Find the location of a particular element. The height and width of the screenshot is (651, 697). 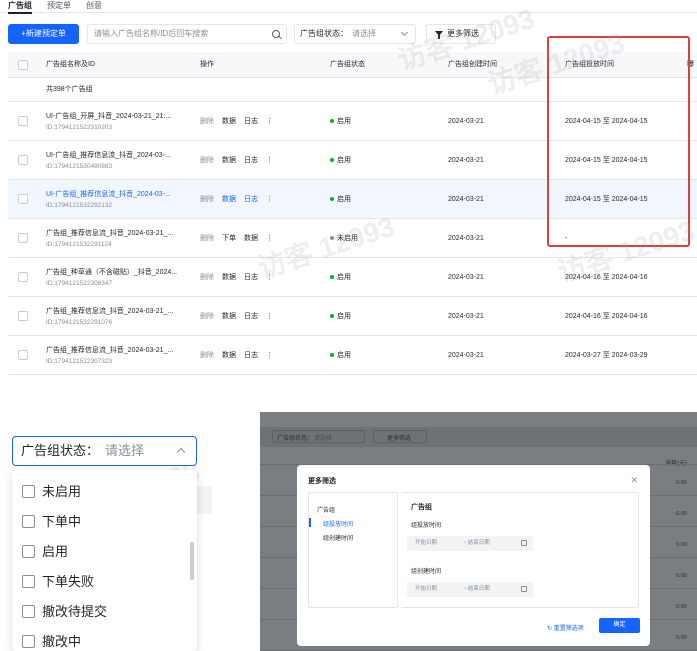

status-option: 撤改待提交 is located at coordinates (64, 610).